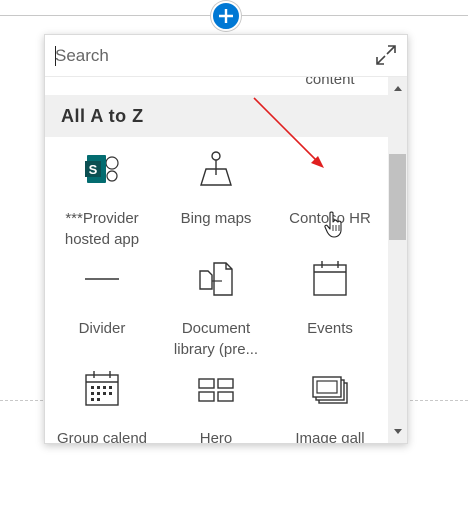  I want to click on group-calendar-icon, so click(102, 388).